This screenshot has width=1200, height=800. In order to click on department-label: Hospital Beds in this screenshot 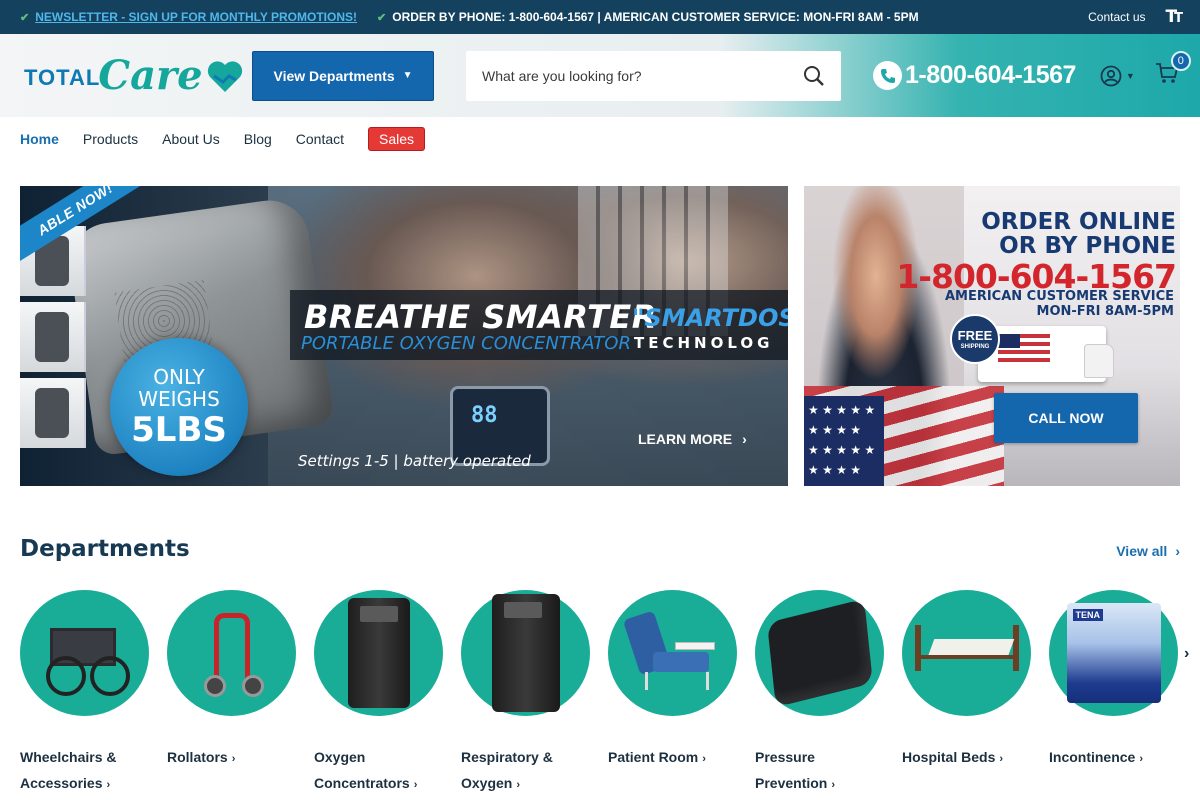, I will do `click(949, 757)`.